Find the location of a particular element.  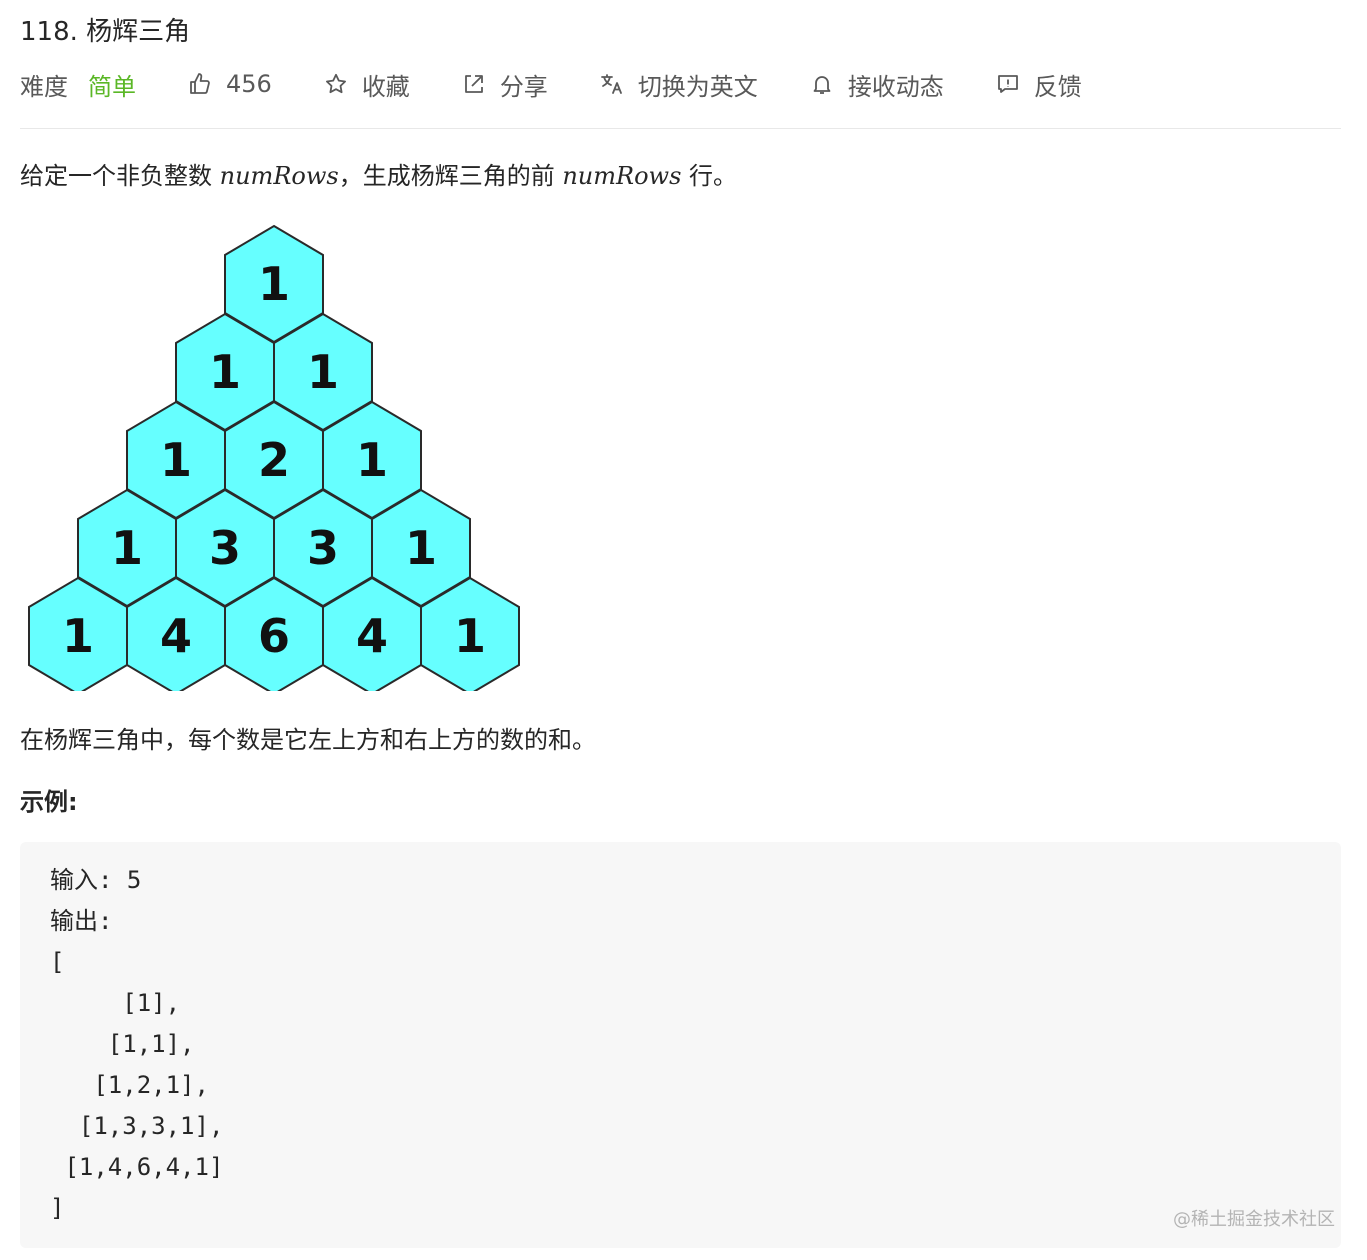

translate-label: 切换为英文 is located at coordinates (697, 86).